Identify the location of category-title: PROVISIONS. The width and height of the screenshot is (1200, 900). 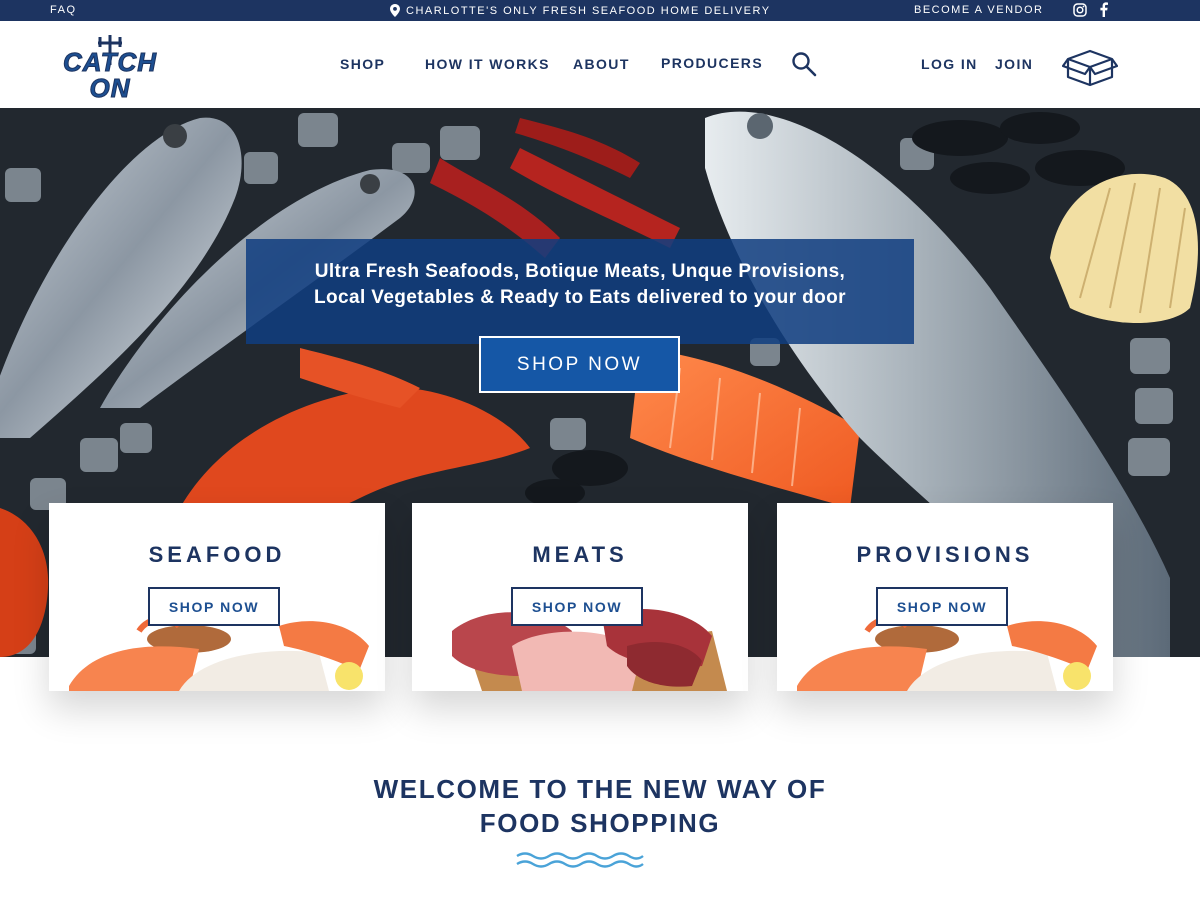
(945, 554).